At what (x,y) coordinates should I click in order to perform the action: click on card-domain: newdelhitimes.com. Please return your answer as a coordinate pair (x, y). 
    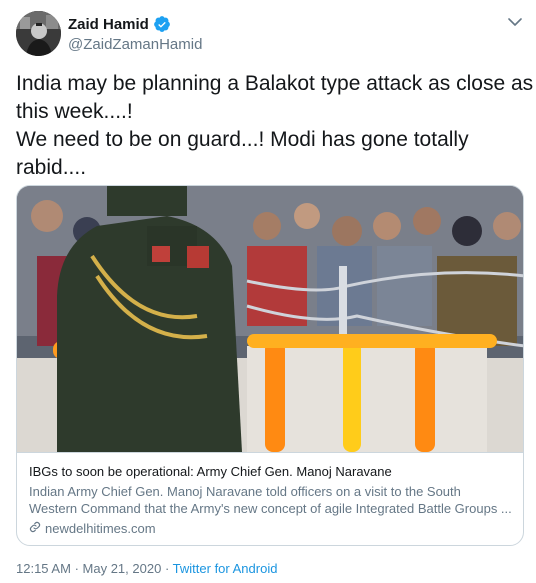
    Looking at the image, I should click on (271, 528).